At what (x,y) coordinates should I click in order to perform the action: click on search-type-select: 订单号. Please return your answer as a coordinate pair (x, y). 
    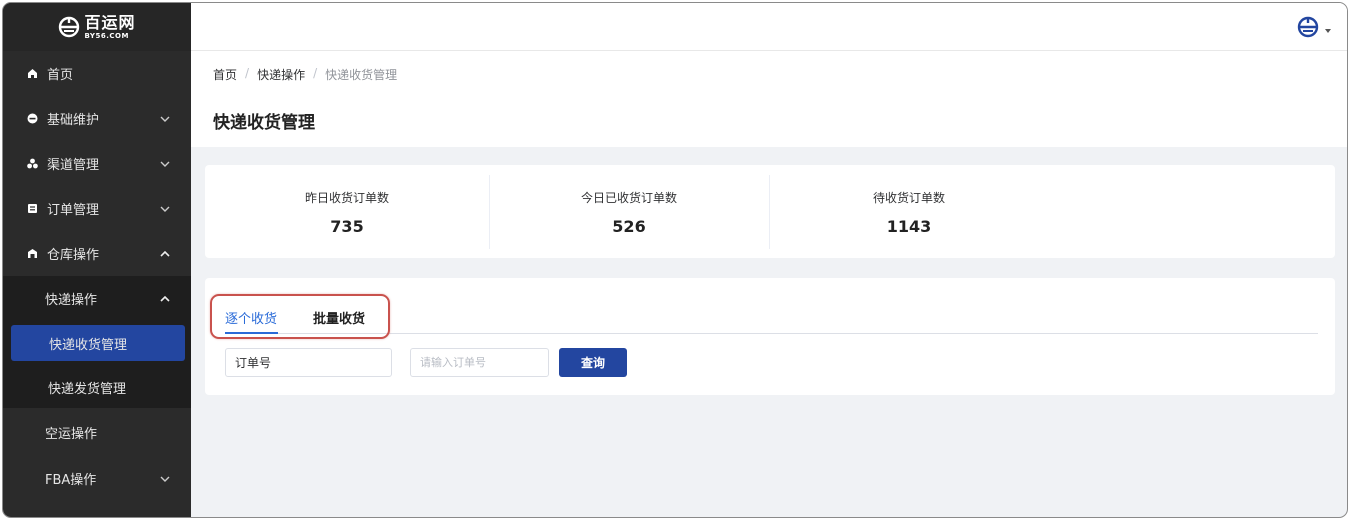
    Looking at the image, I should click on (308, 362).